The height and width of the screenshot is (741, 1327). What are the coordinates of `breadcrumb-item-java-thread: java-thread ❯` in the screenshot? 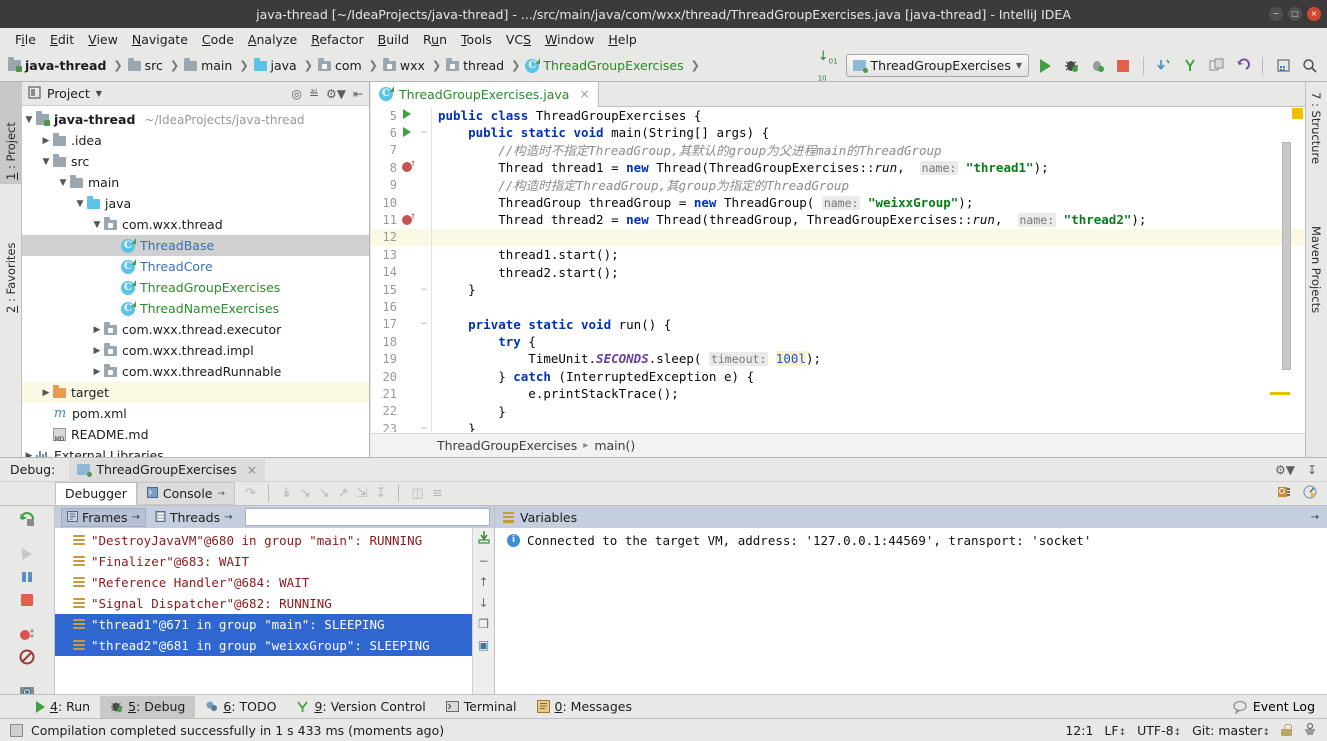 It's located at (68, 65).